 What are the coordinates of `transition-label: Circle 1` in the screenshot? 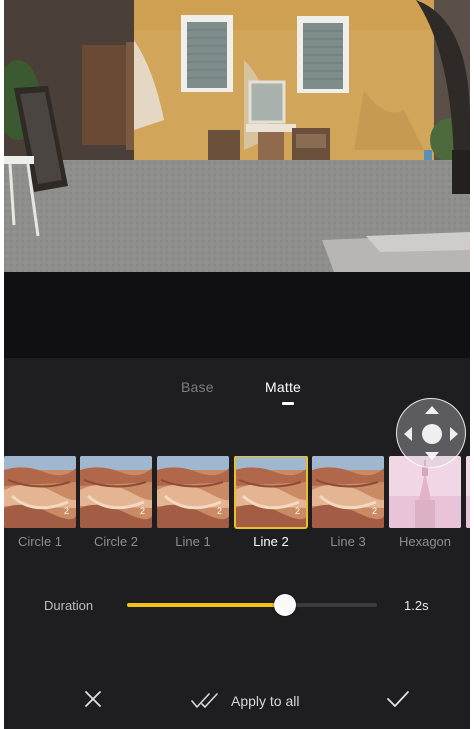 It's located at (40, 541).